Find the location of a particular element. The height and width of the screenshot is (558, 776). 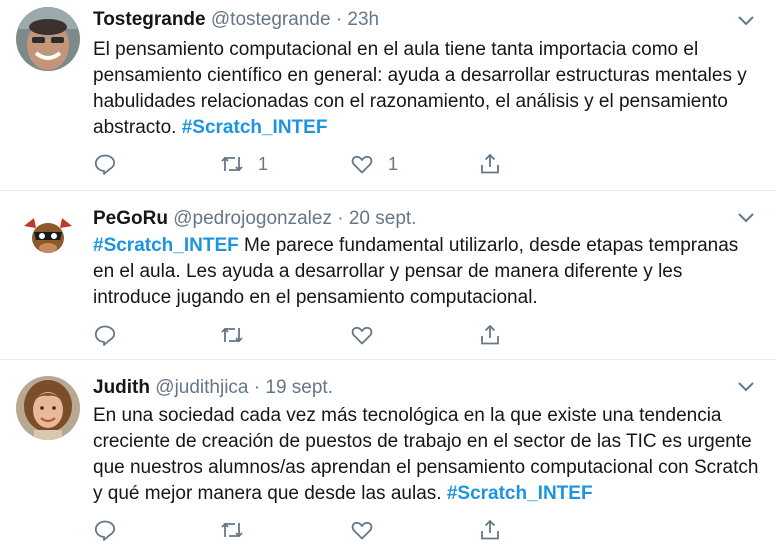

tweet-header: Tostegrande @tostegrande · 23h is located at coordinates (236, 20).